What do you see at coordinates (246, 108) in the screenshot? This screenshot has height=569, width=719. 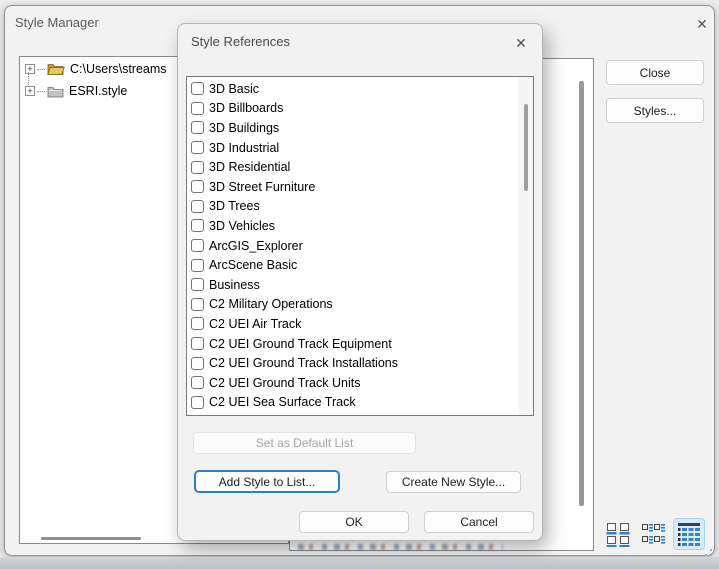 I see `style-list-item-label: 3D Billboards` at bounding box center [246, 108].